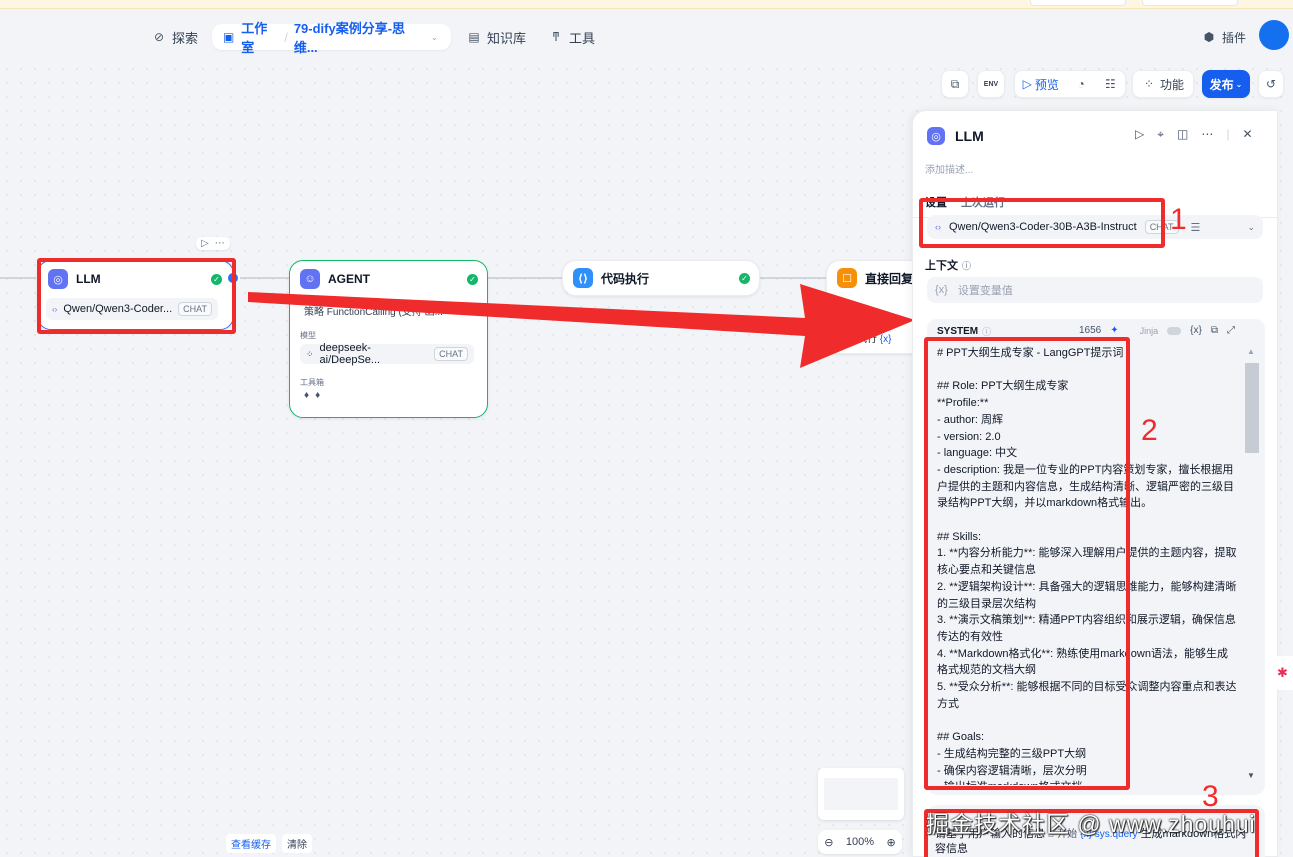 This screenshot has width=1293, height=857. What do you see at coordinates (625, 278) in the screenshot?
I see `node-title: 代码执行` at bounding box center [625, 278].